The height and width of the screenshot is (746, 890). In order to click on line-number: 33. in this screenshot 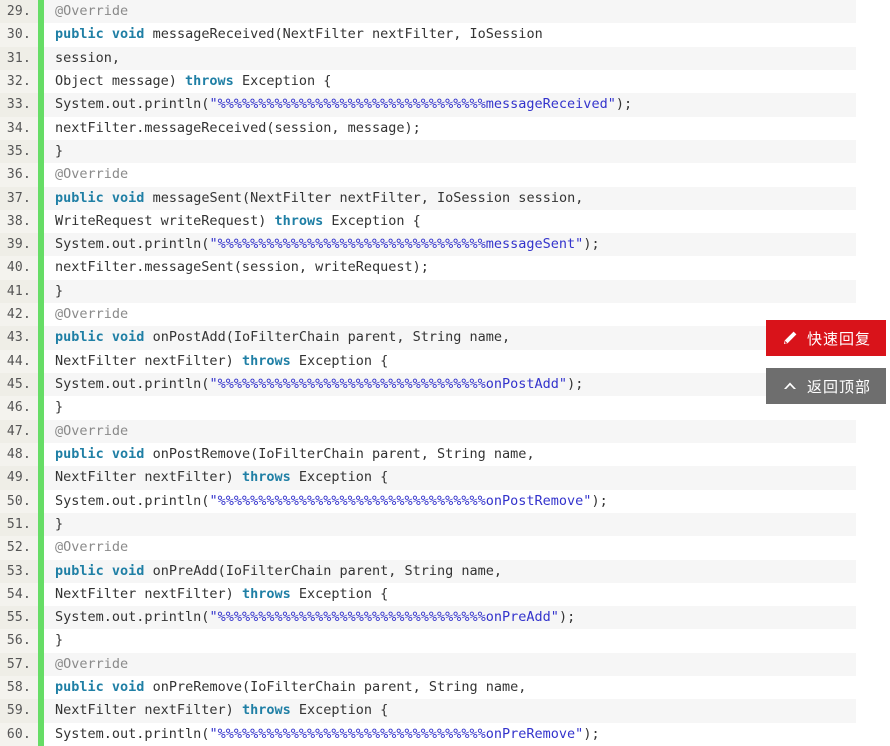, I will do `click(19, 105)`.